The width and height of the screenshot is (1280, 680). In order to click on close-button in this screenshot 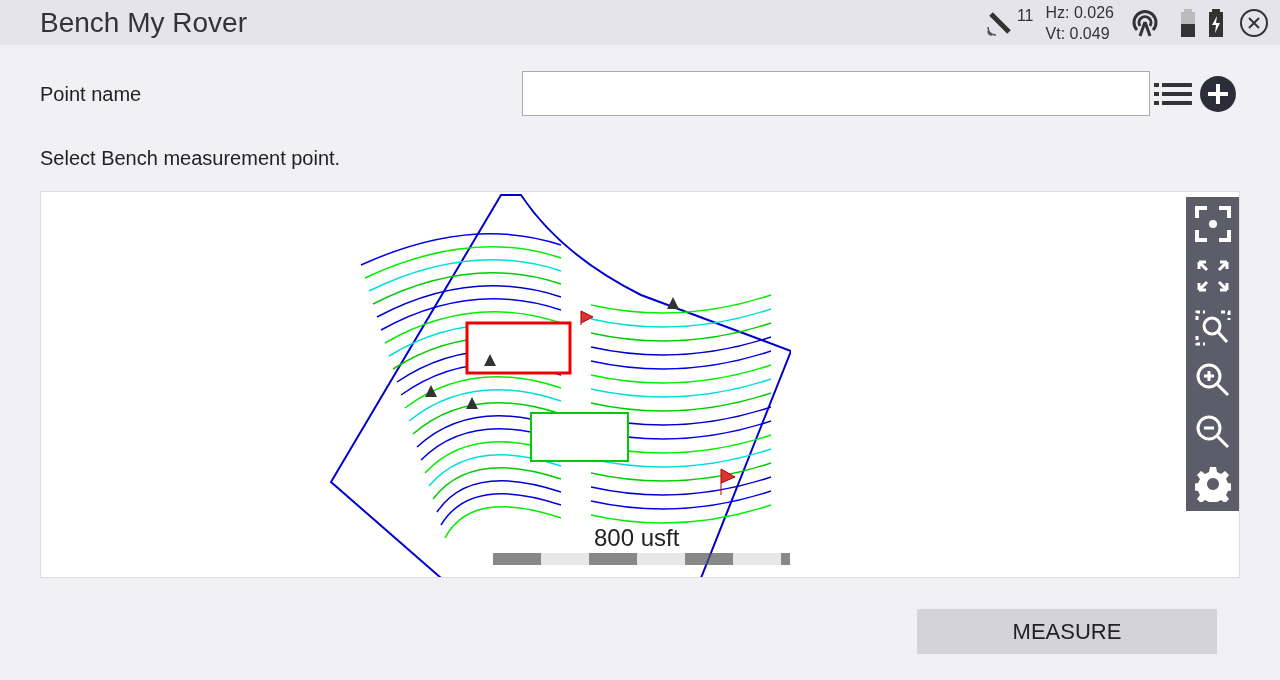, I will do `click(1254, 22)`.